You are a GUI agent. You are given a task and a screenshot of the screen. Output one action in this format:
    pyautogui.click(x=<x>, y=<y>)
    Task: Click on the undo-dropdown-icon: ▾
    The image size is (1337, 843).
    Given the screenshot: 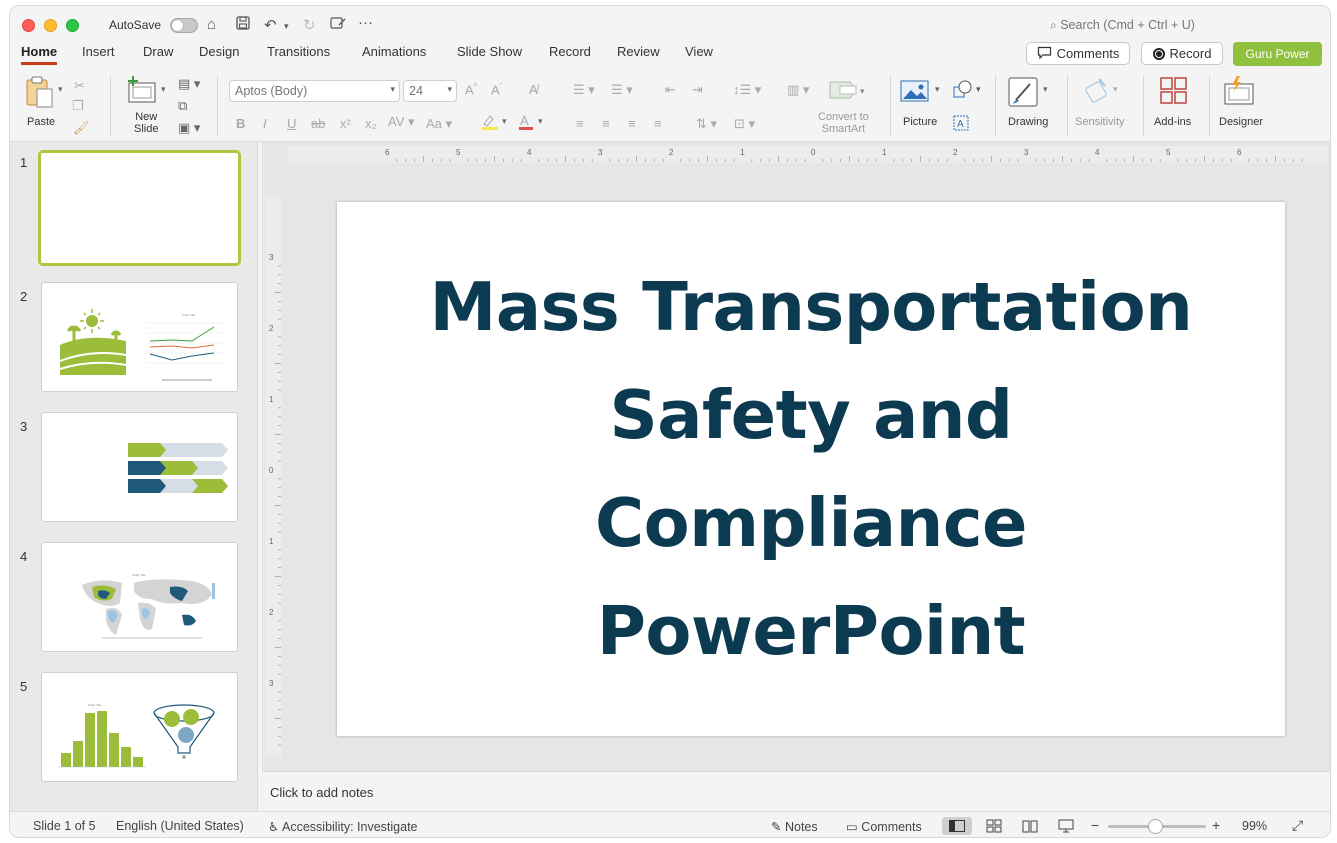 What is the action you would take?
    pyautogui.click(x=286, y=26)
    